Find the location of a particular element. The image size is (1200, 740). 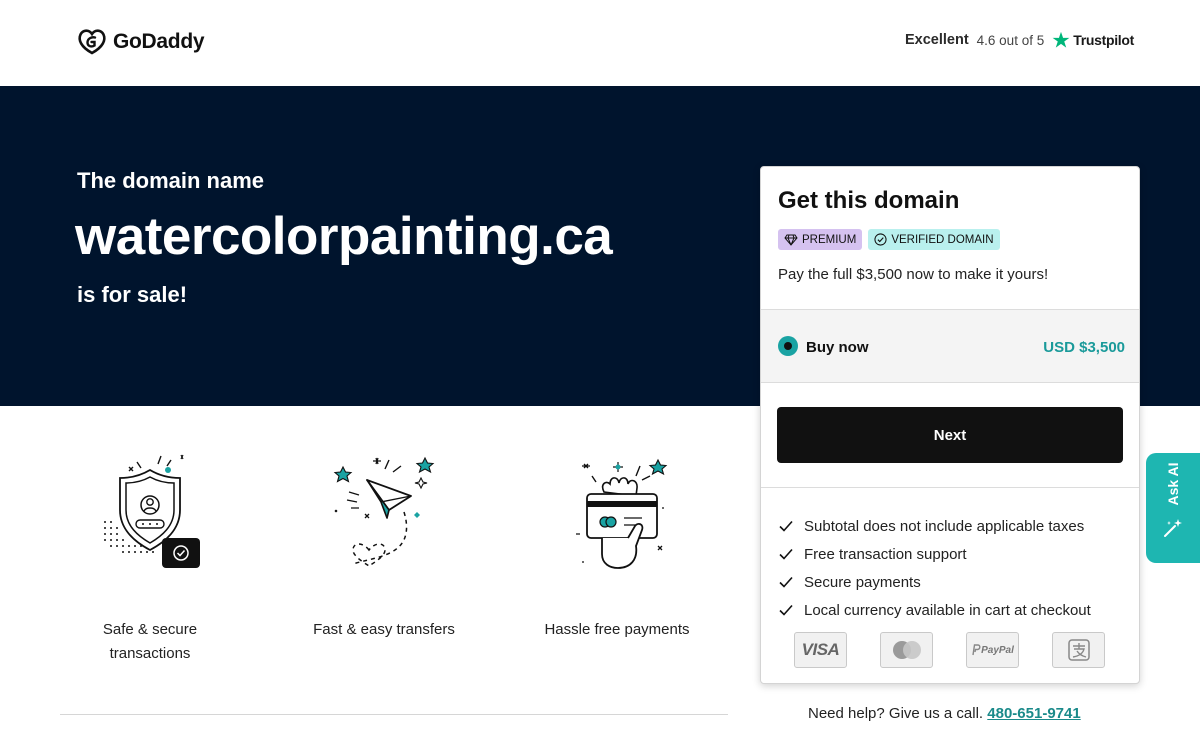

feature-label-line1: Safe & secure is located at coordinates (150, 629).